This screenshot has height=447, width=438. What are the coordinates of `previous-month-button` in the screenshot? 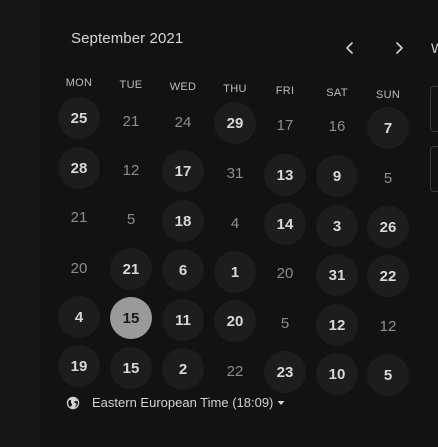 It's located at (350, 48).